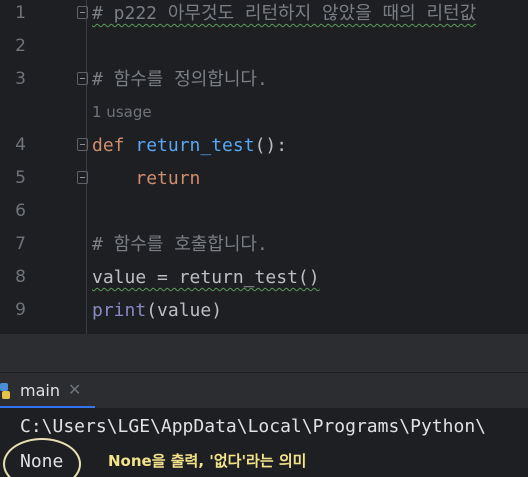 The width and height of the screenshot is (528, 477). Describe the element at coordinates (20, 277) in the screenshot. I see `line-number: 8` at that location.